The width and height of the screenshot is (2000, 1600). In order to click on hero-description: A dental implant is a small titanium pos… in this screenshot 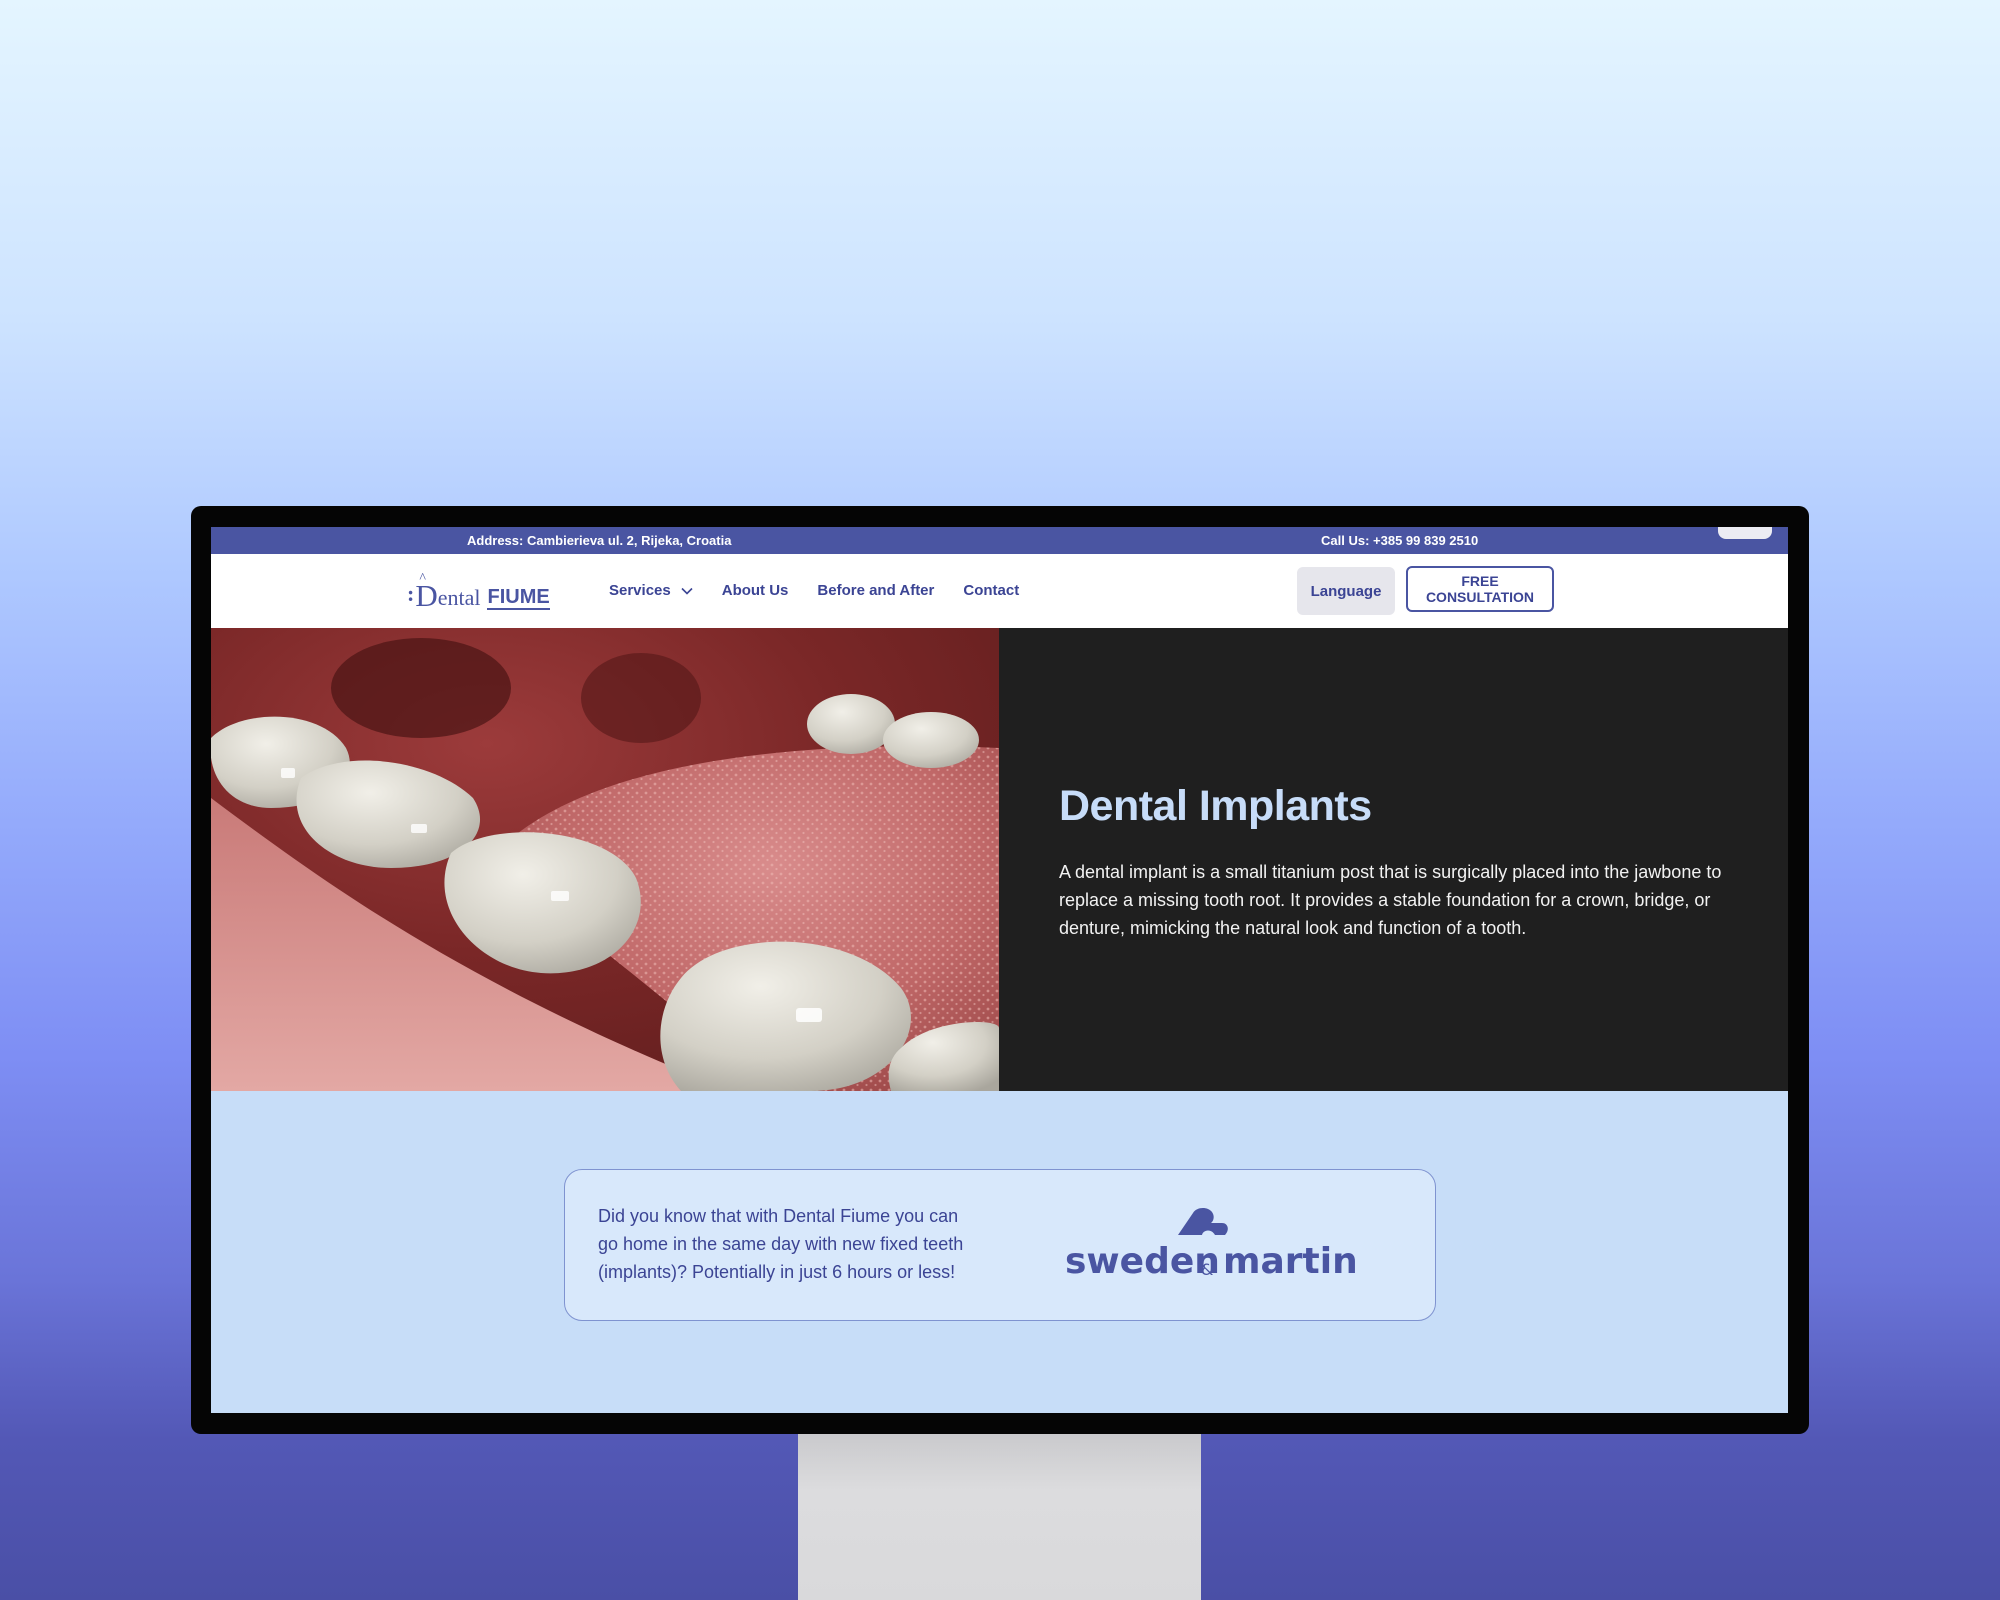, I will do `click(1390, 900)`.